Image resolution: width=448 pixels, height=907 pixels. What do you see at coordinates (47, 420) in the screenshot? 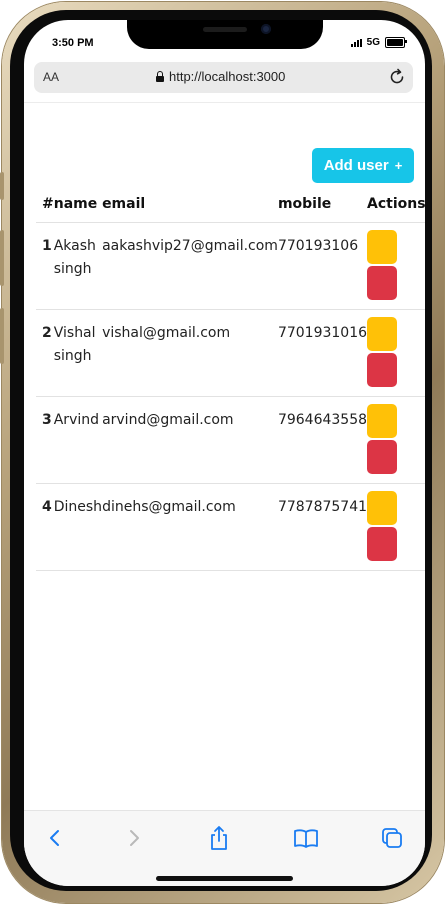
I see `row-number: 3` at bounding box center [47, 420].